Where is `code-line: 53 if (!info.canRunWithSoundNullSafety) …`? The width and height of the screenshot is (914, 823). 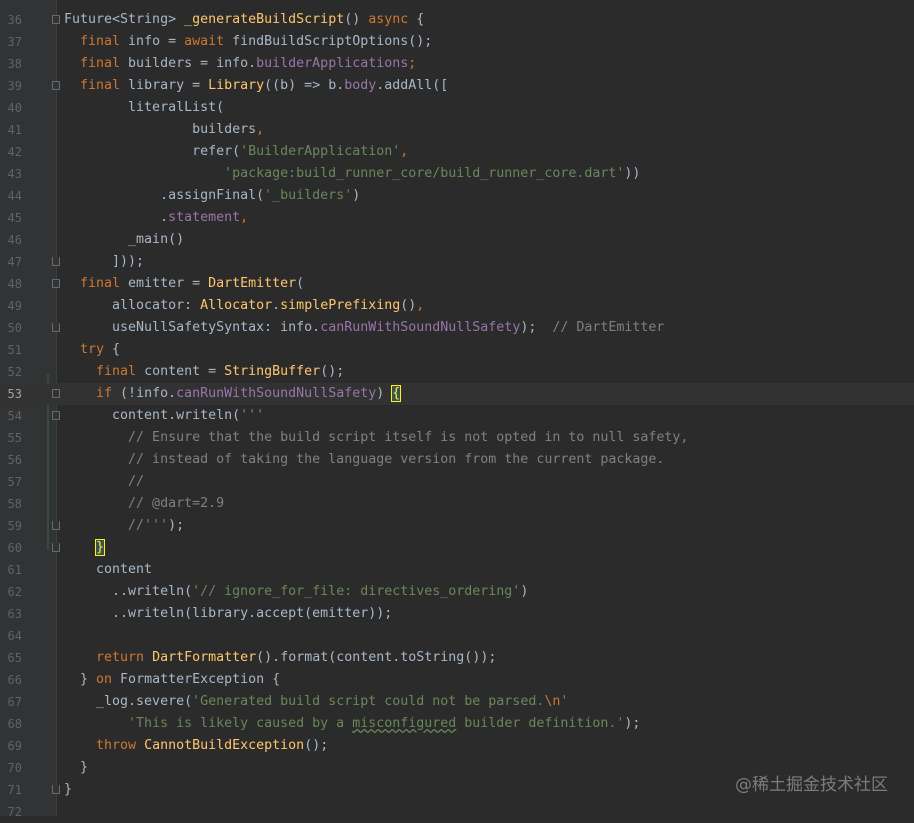 code-line: 53 if (!info.canRunWithSoundNullSafety) … is located at coordinates (457, 394).